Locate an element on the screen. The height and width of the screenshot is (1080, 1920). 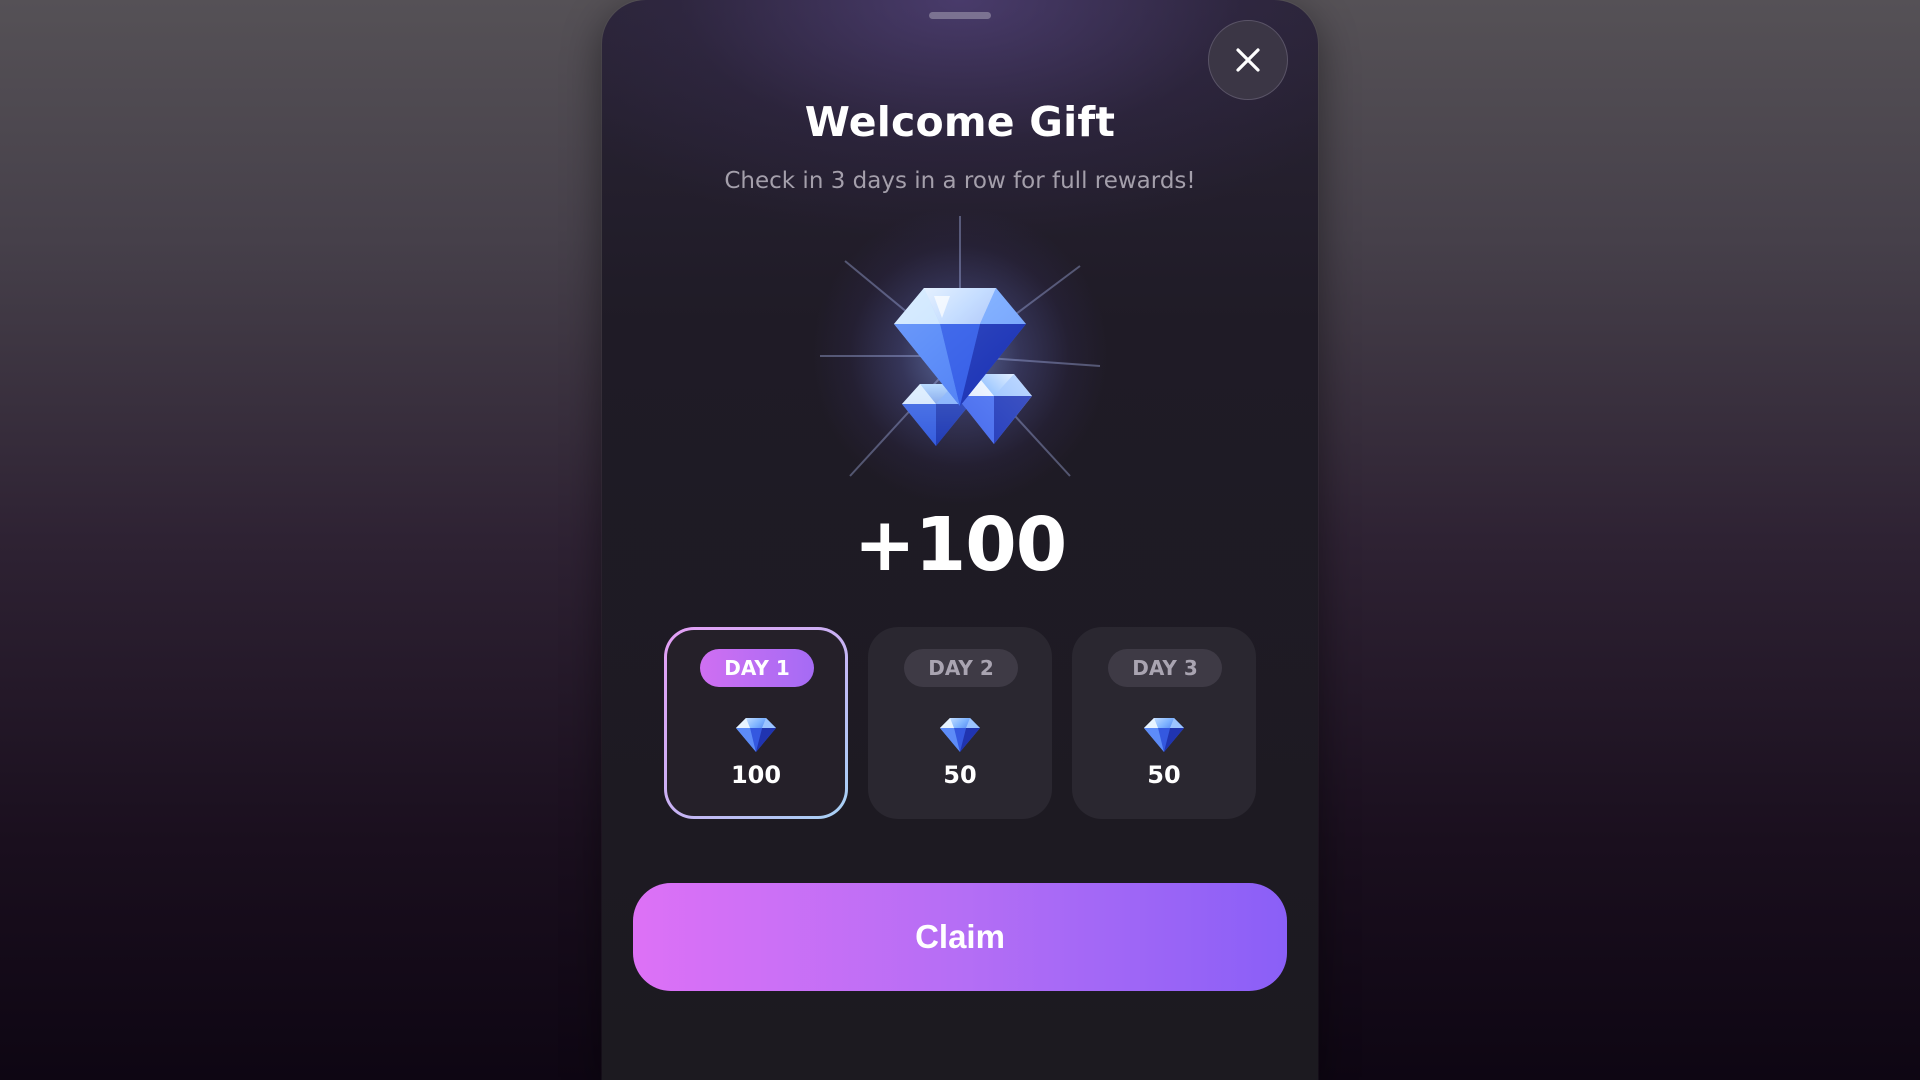
day-card-1: DAY 1 100 is located at coordinates (756, 723).